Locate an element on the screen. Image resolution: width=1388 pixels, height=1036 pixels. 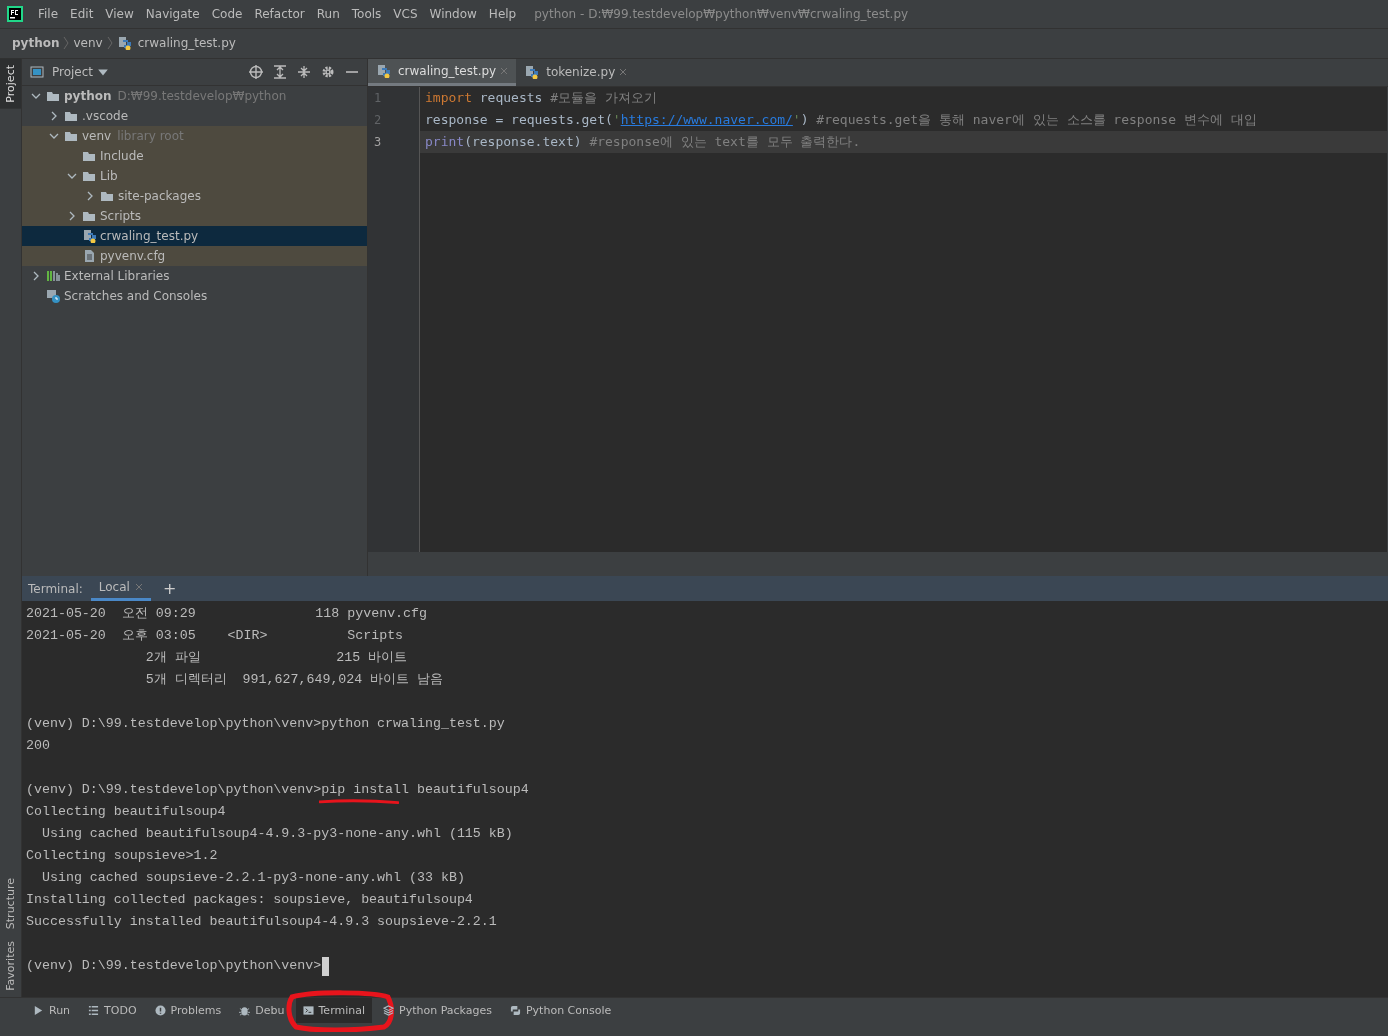
tool-window-button: Terminal is located at coordinates (333, 1011).